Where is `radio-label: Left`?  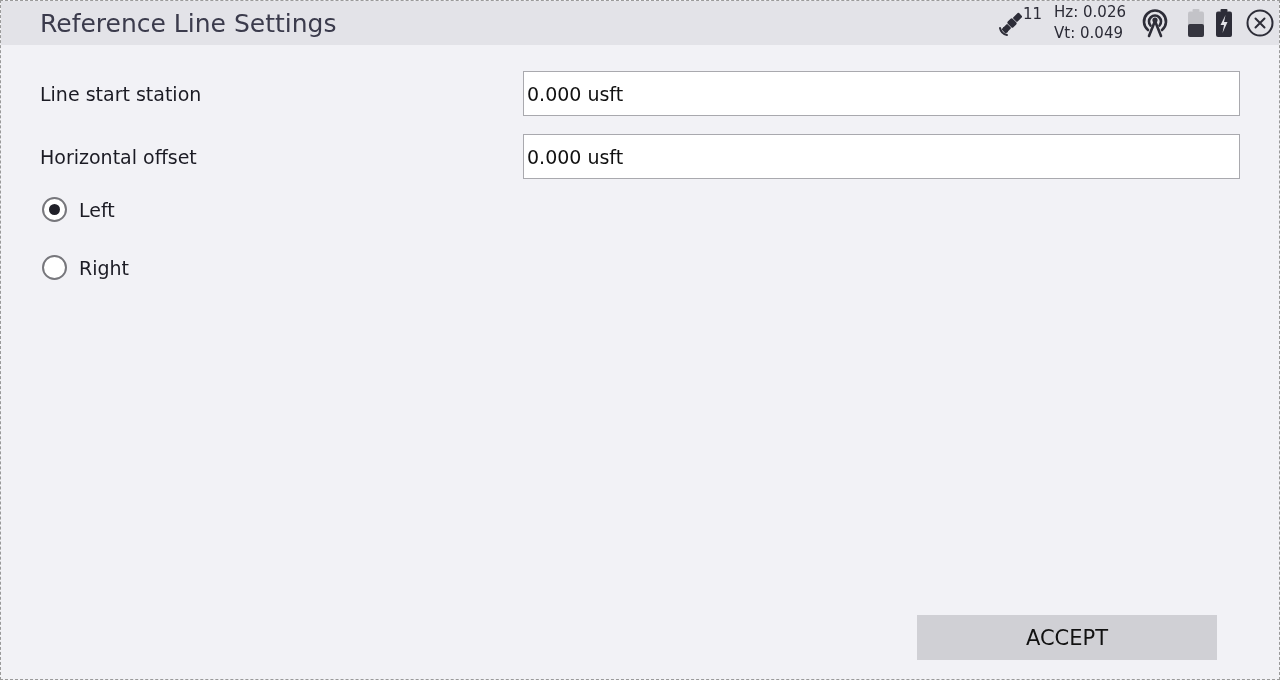
radio-label: Left is located at coordinates (97, 209).